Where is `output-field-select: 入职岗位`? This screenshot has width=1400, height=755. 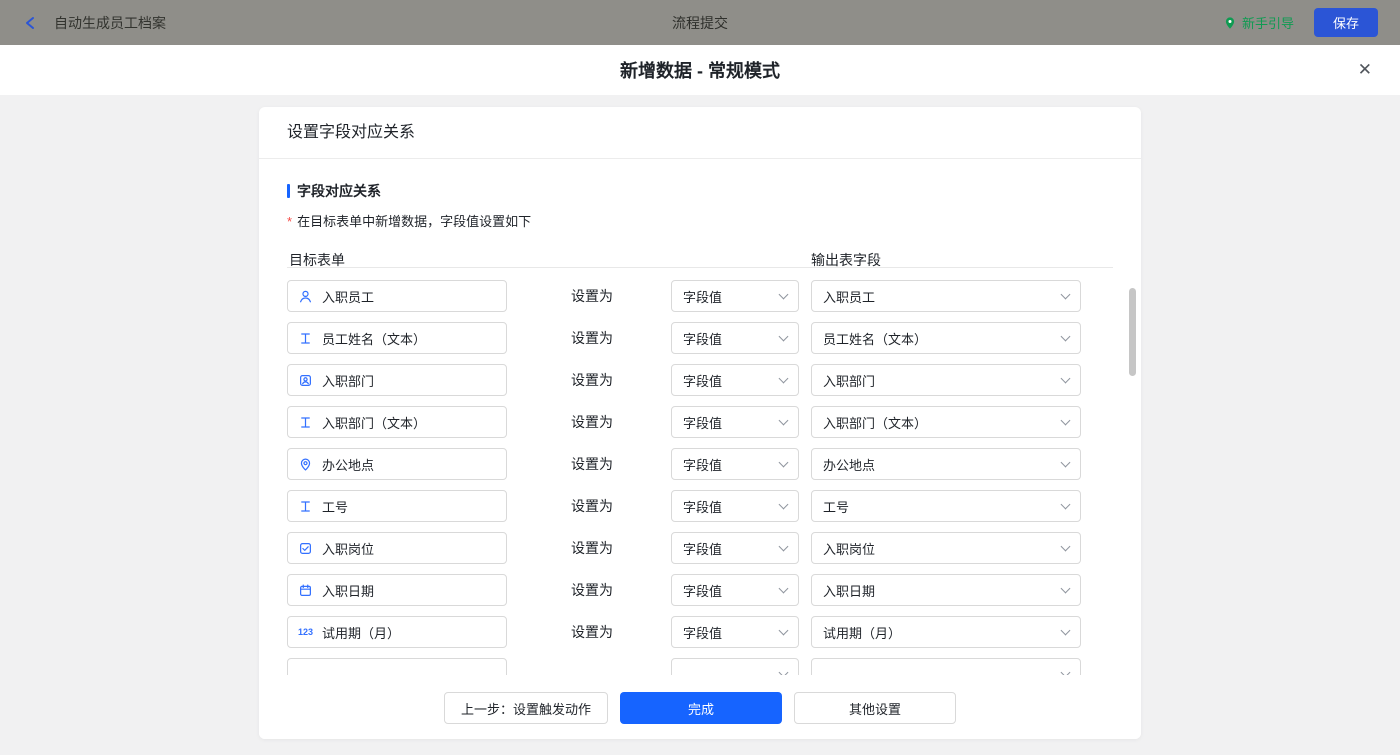
output-field-select: 入职岗位 is located at coordinates (946, 548).